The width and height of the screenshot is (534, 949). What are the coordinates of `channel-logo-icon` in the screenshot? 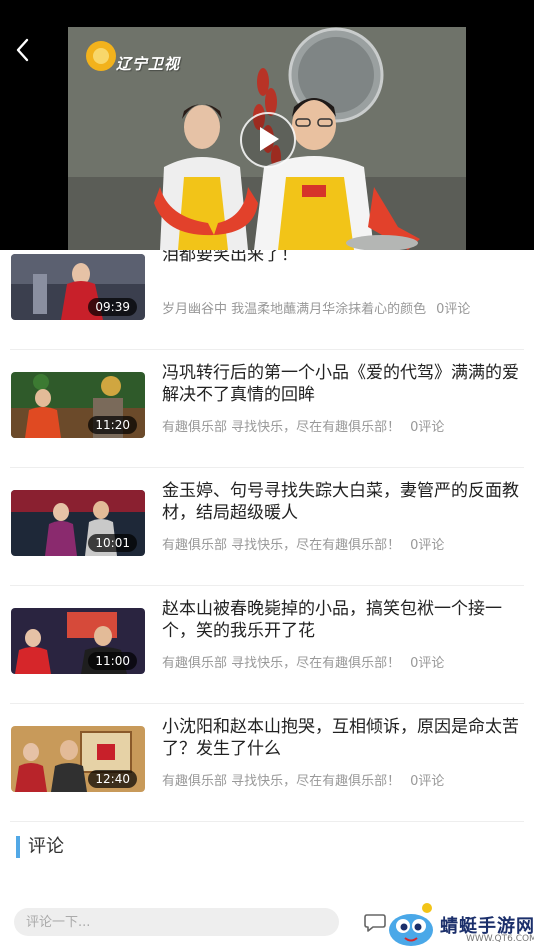 It's located at (101, 56).